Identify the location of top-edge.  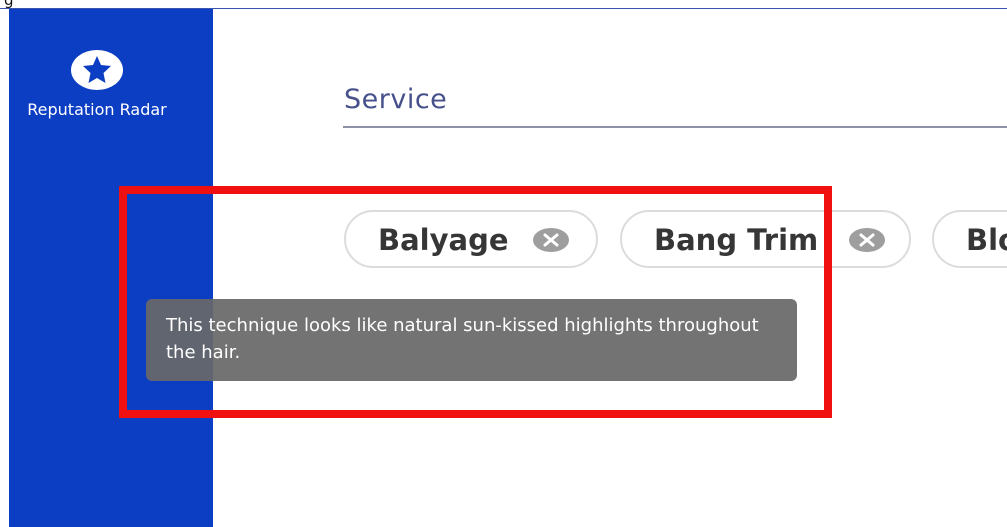
(503, 4).